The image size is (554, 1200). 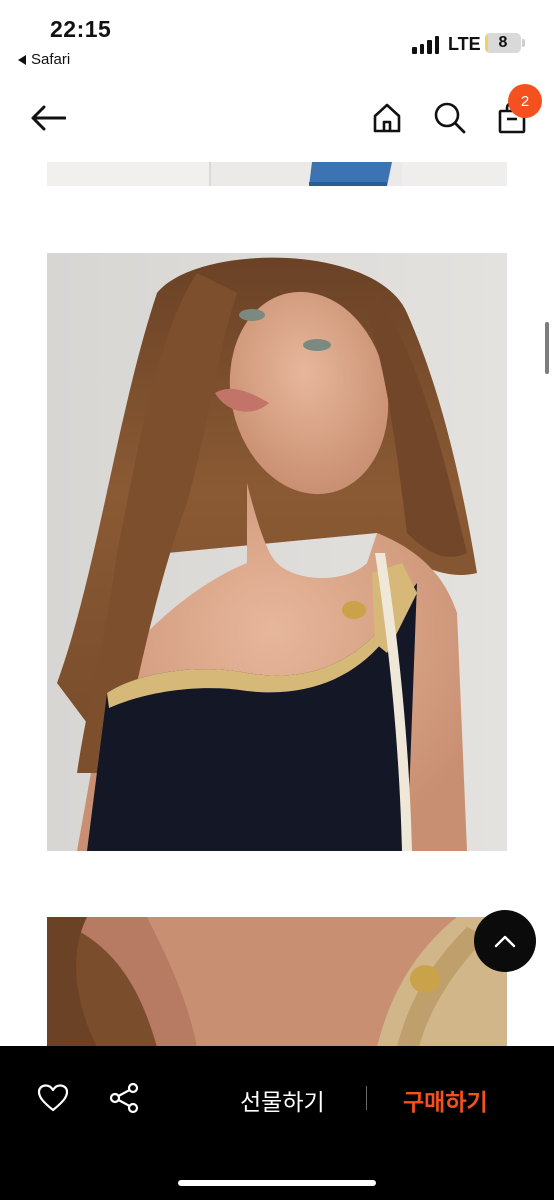 I want to click on model-photo-closeup, so click(x=277, y=982).